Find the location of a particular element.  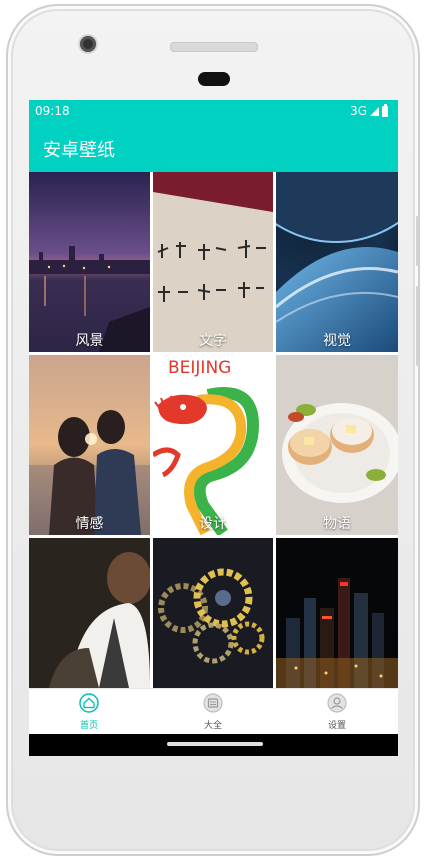

nav-label: 大全 is located at coordinates (212, 726).